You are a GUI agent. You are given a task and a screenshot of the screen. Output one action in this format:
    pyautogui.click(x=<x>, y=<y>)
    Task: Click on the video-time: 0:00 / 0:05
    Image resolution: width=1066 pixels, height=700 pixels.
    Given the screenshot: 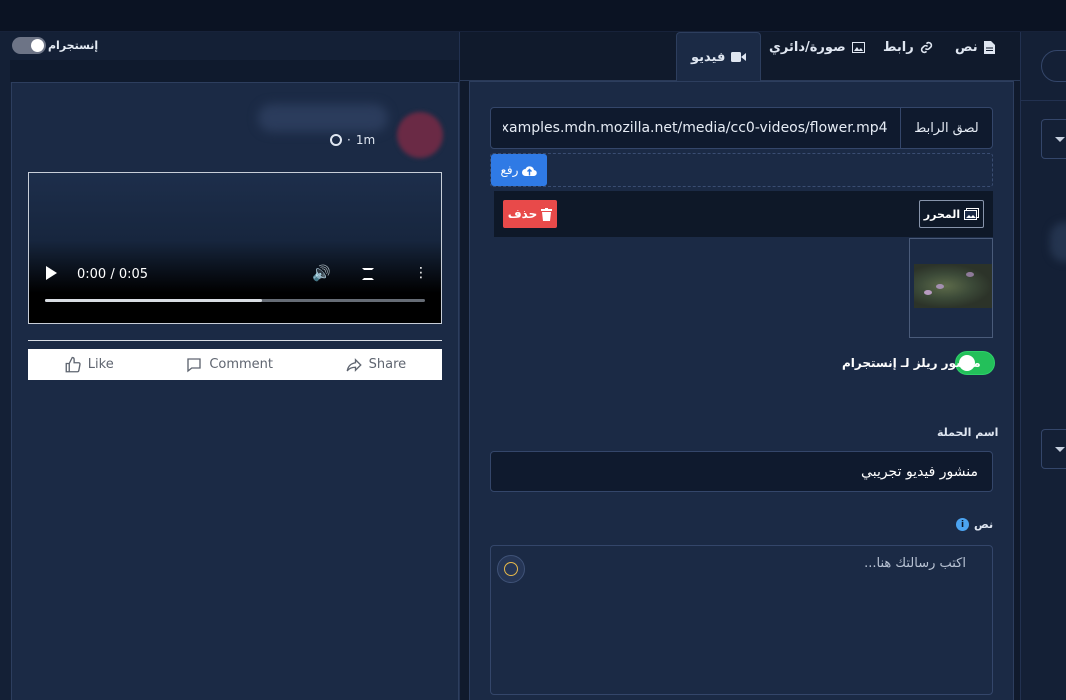 What is the action you would take?
    pyautogui.click(x=113, y=274)
    